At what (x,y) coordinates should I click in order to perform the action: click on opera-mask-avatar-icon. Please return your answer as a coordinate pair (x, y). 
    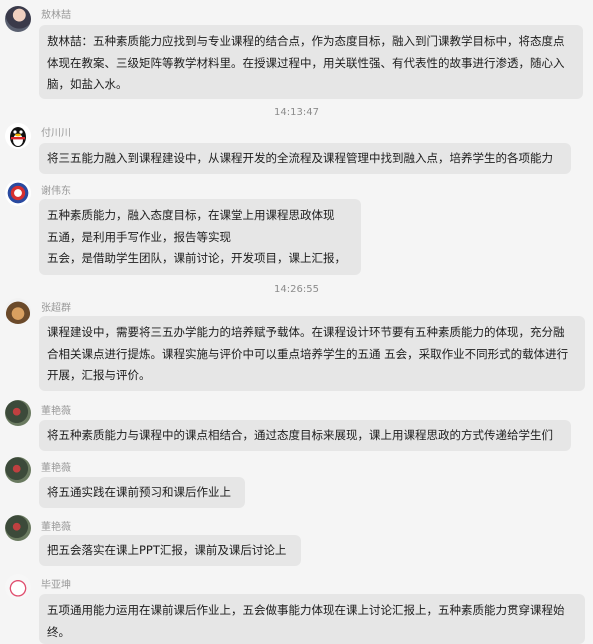
    Looking at the image, I should click on (18, 193).